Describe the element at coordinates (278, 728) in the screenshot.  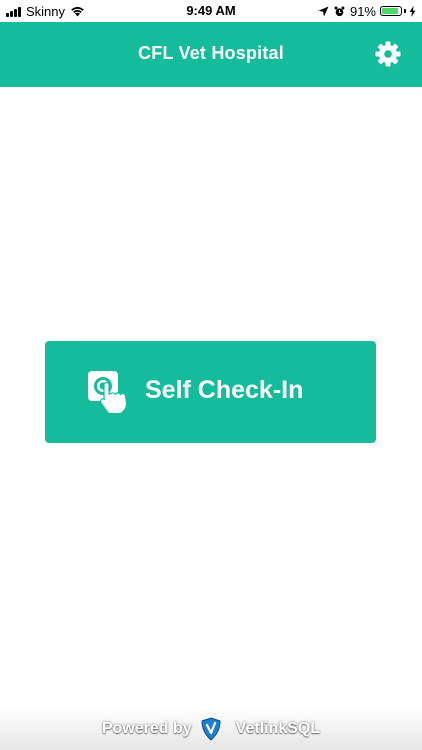
I see `brand-name: VetlinkSQL` at that location.